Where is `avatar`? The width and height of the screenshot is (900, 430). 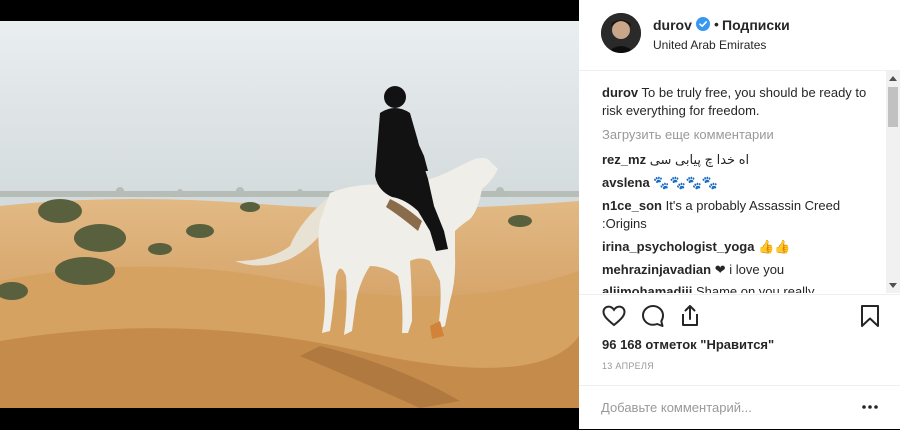
avatar is located at coordinates (621, 33).